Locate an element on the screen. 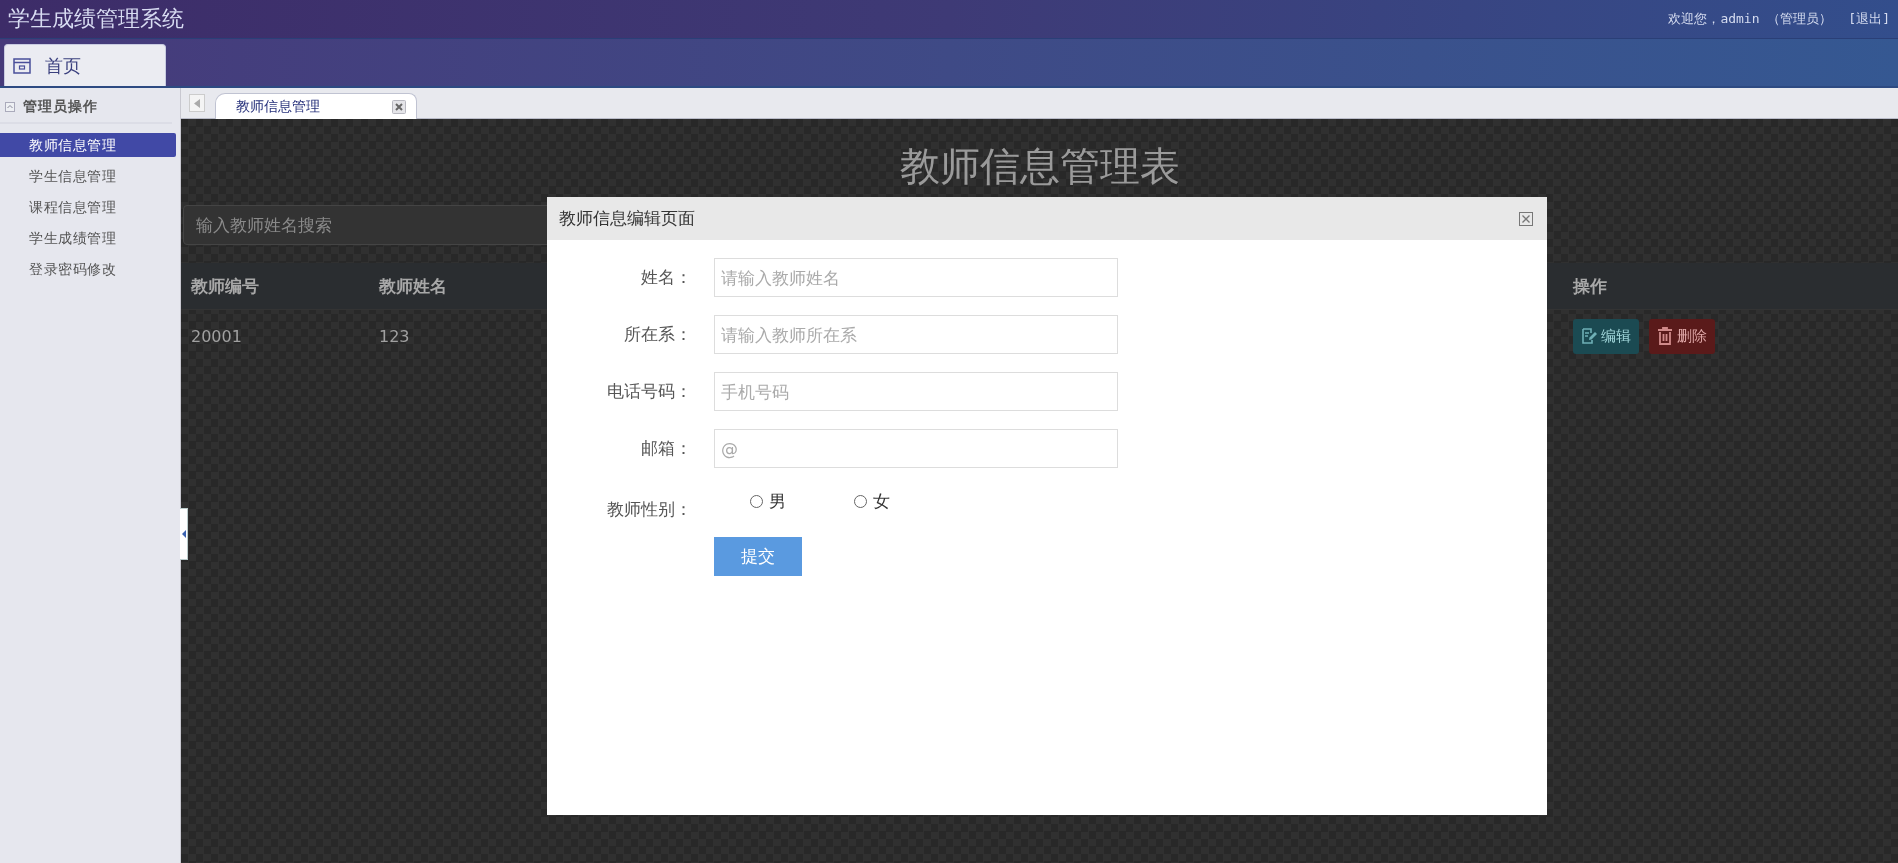 Image resolution: width=1898 pixels, height=863 pixels. app-title: 学生成绩管理系统 is located at coordinates (96, 19).